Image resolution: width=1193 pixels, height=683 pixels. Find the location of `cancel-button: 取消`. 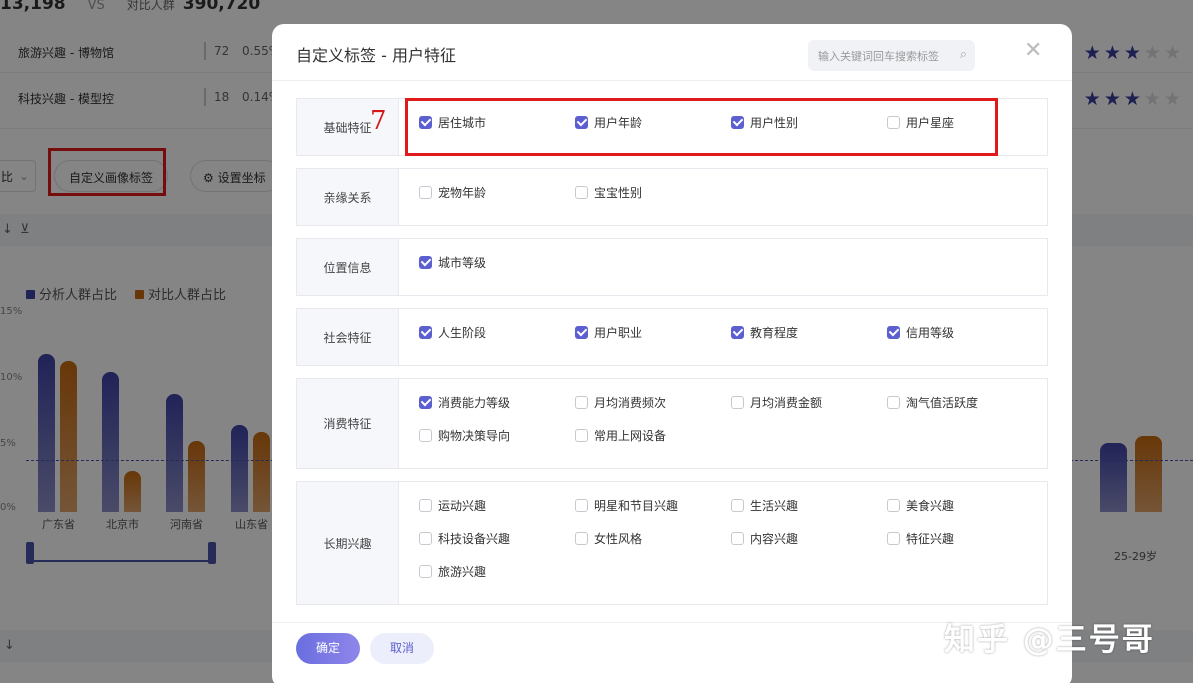

cancel-button: 取消 is located at coordinates (402, 648).